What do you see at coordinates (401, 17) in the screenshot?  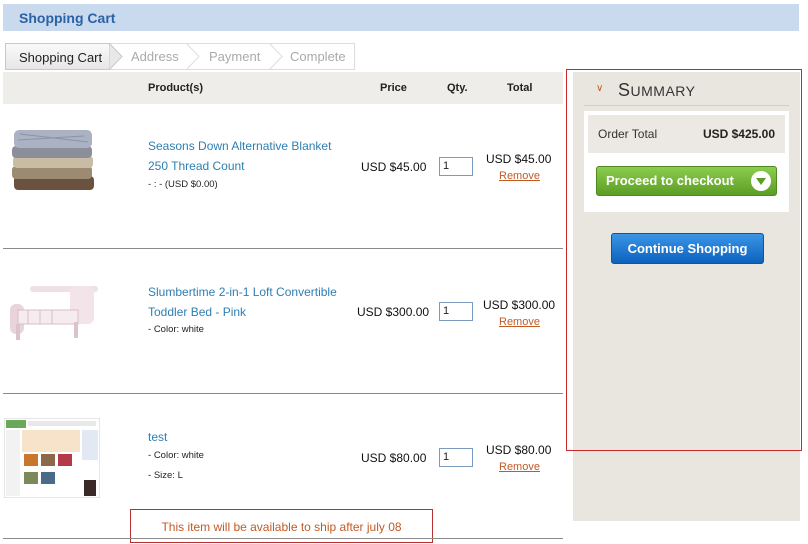 I see `page-title-bar: Shopping Cart` at bounding box center [401, 17].